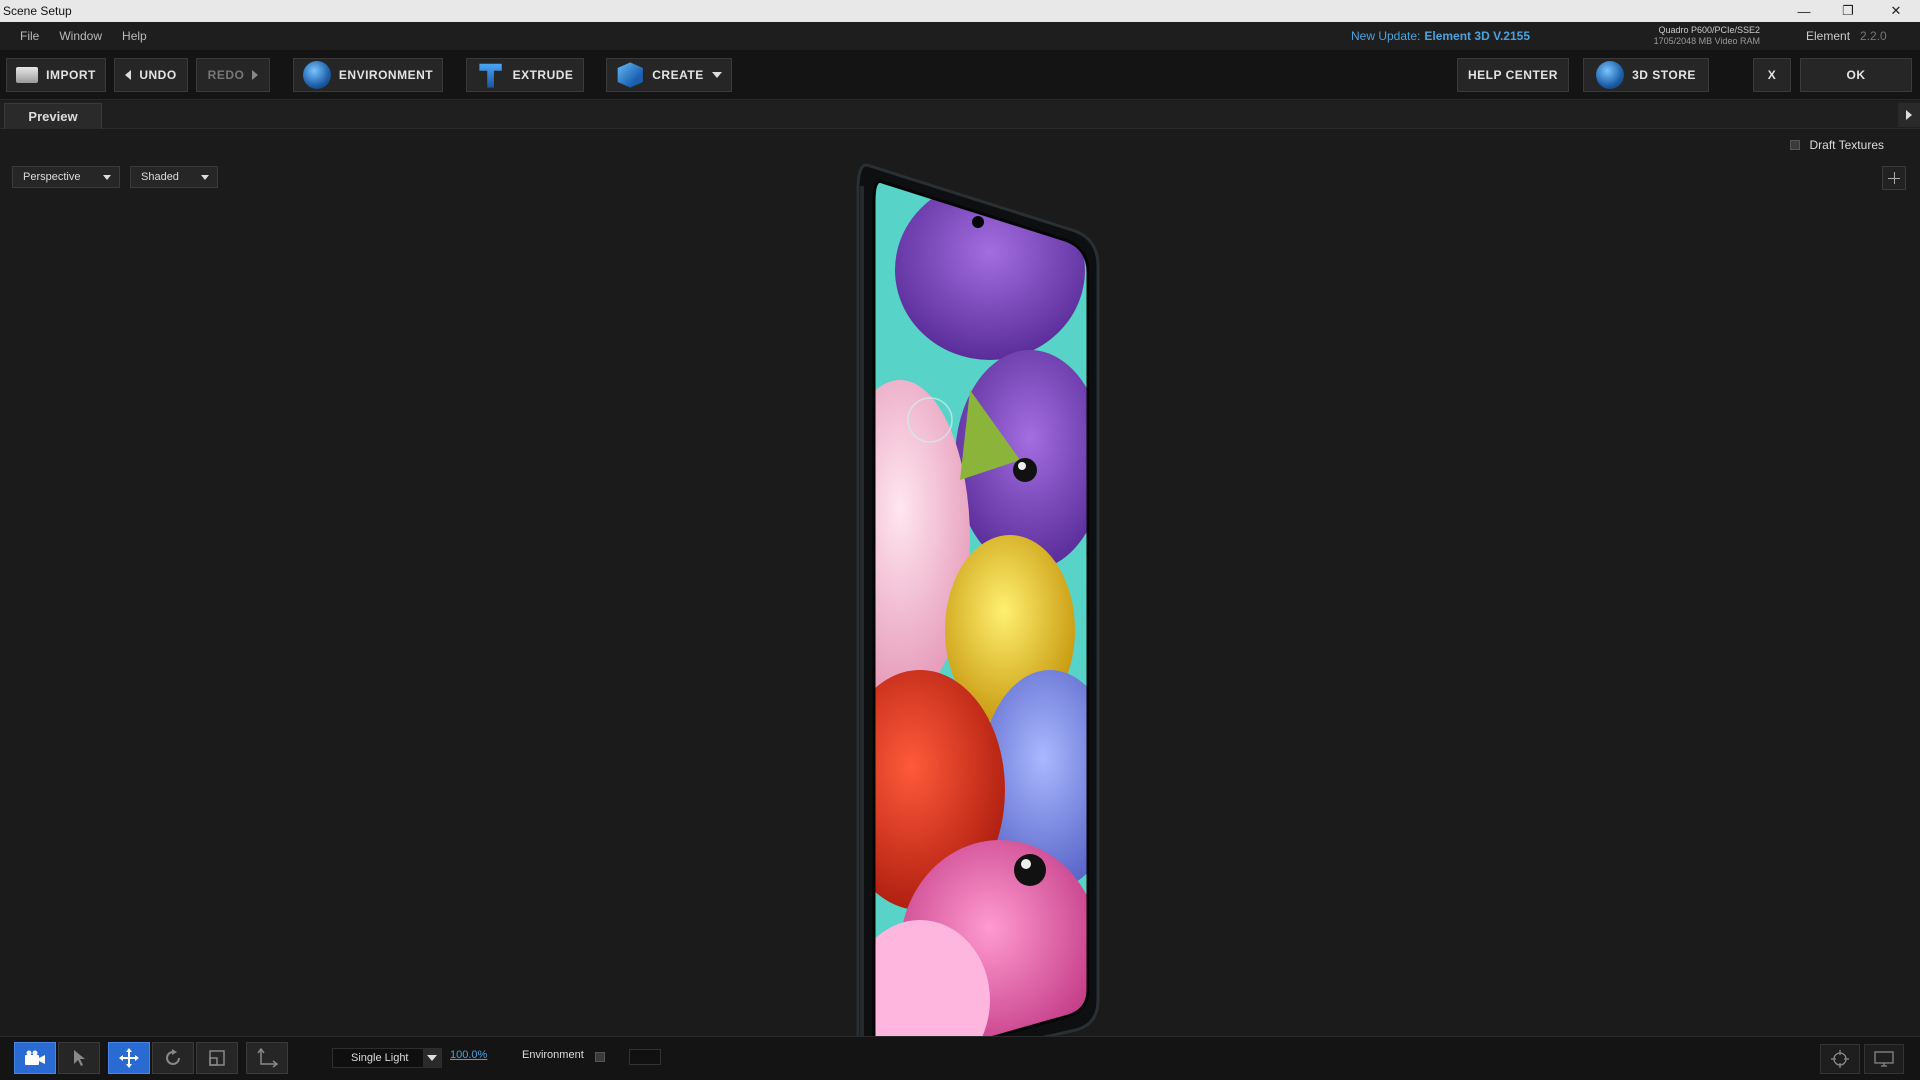 The image size is (1920, 1080). I want to click on help-center-label: HELP CENTER, so click(1513, 75).